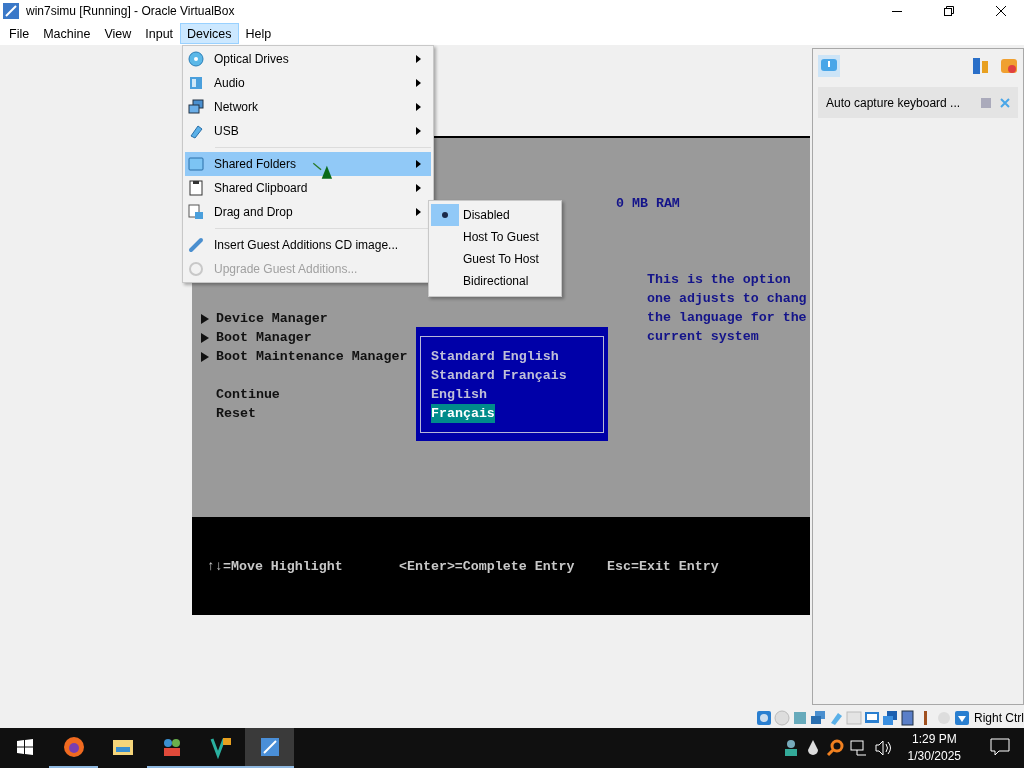 Image resolution: width=1024 pixels, height=768 pixels. What do you see at coordinates (248, 394) in the screenshot?
I see `bios-menu-item: Continue` at bounding box center [248, 394].